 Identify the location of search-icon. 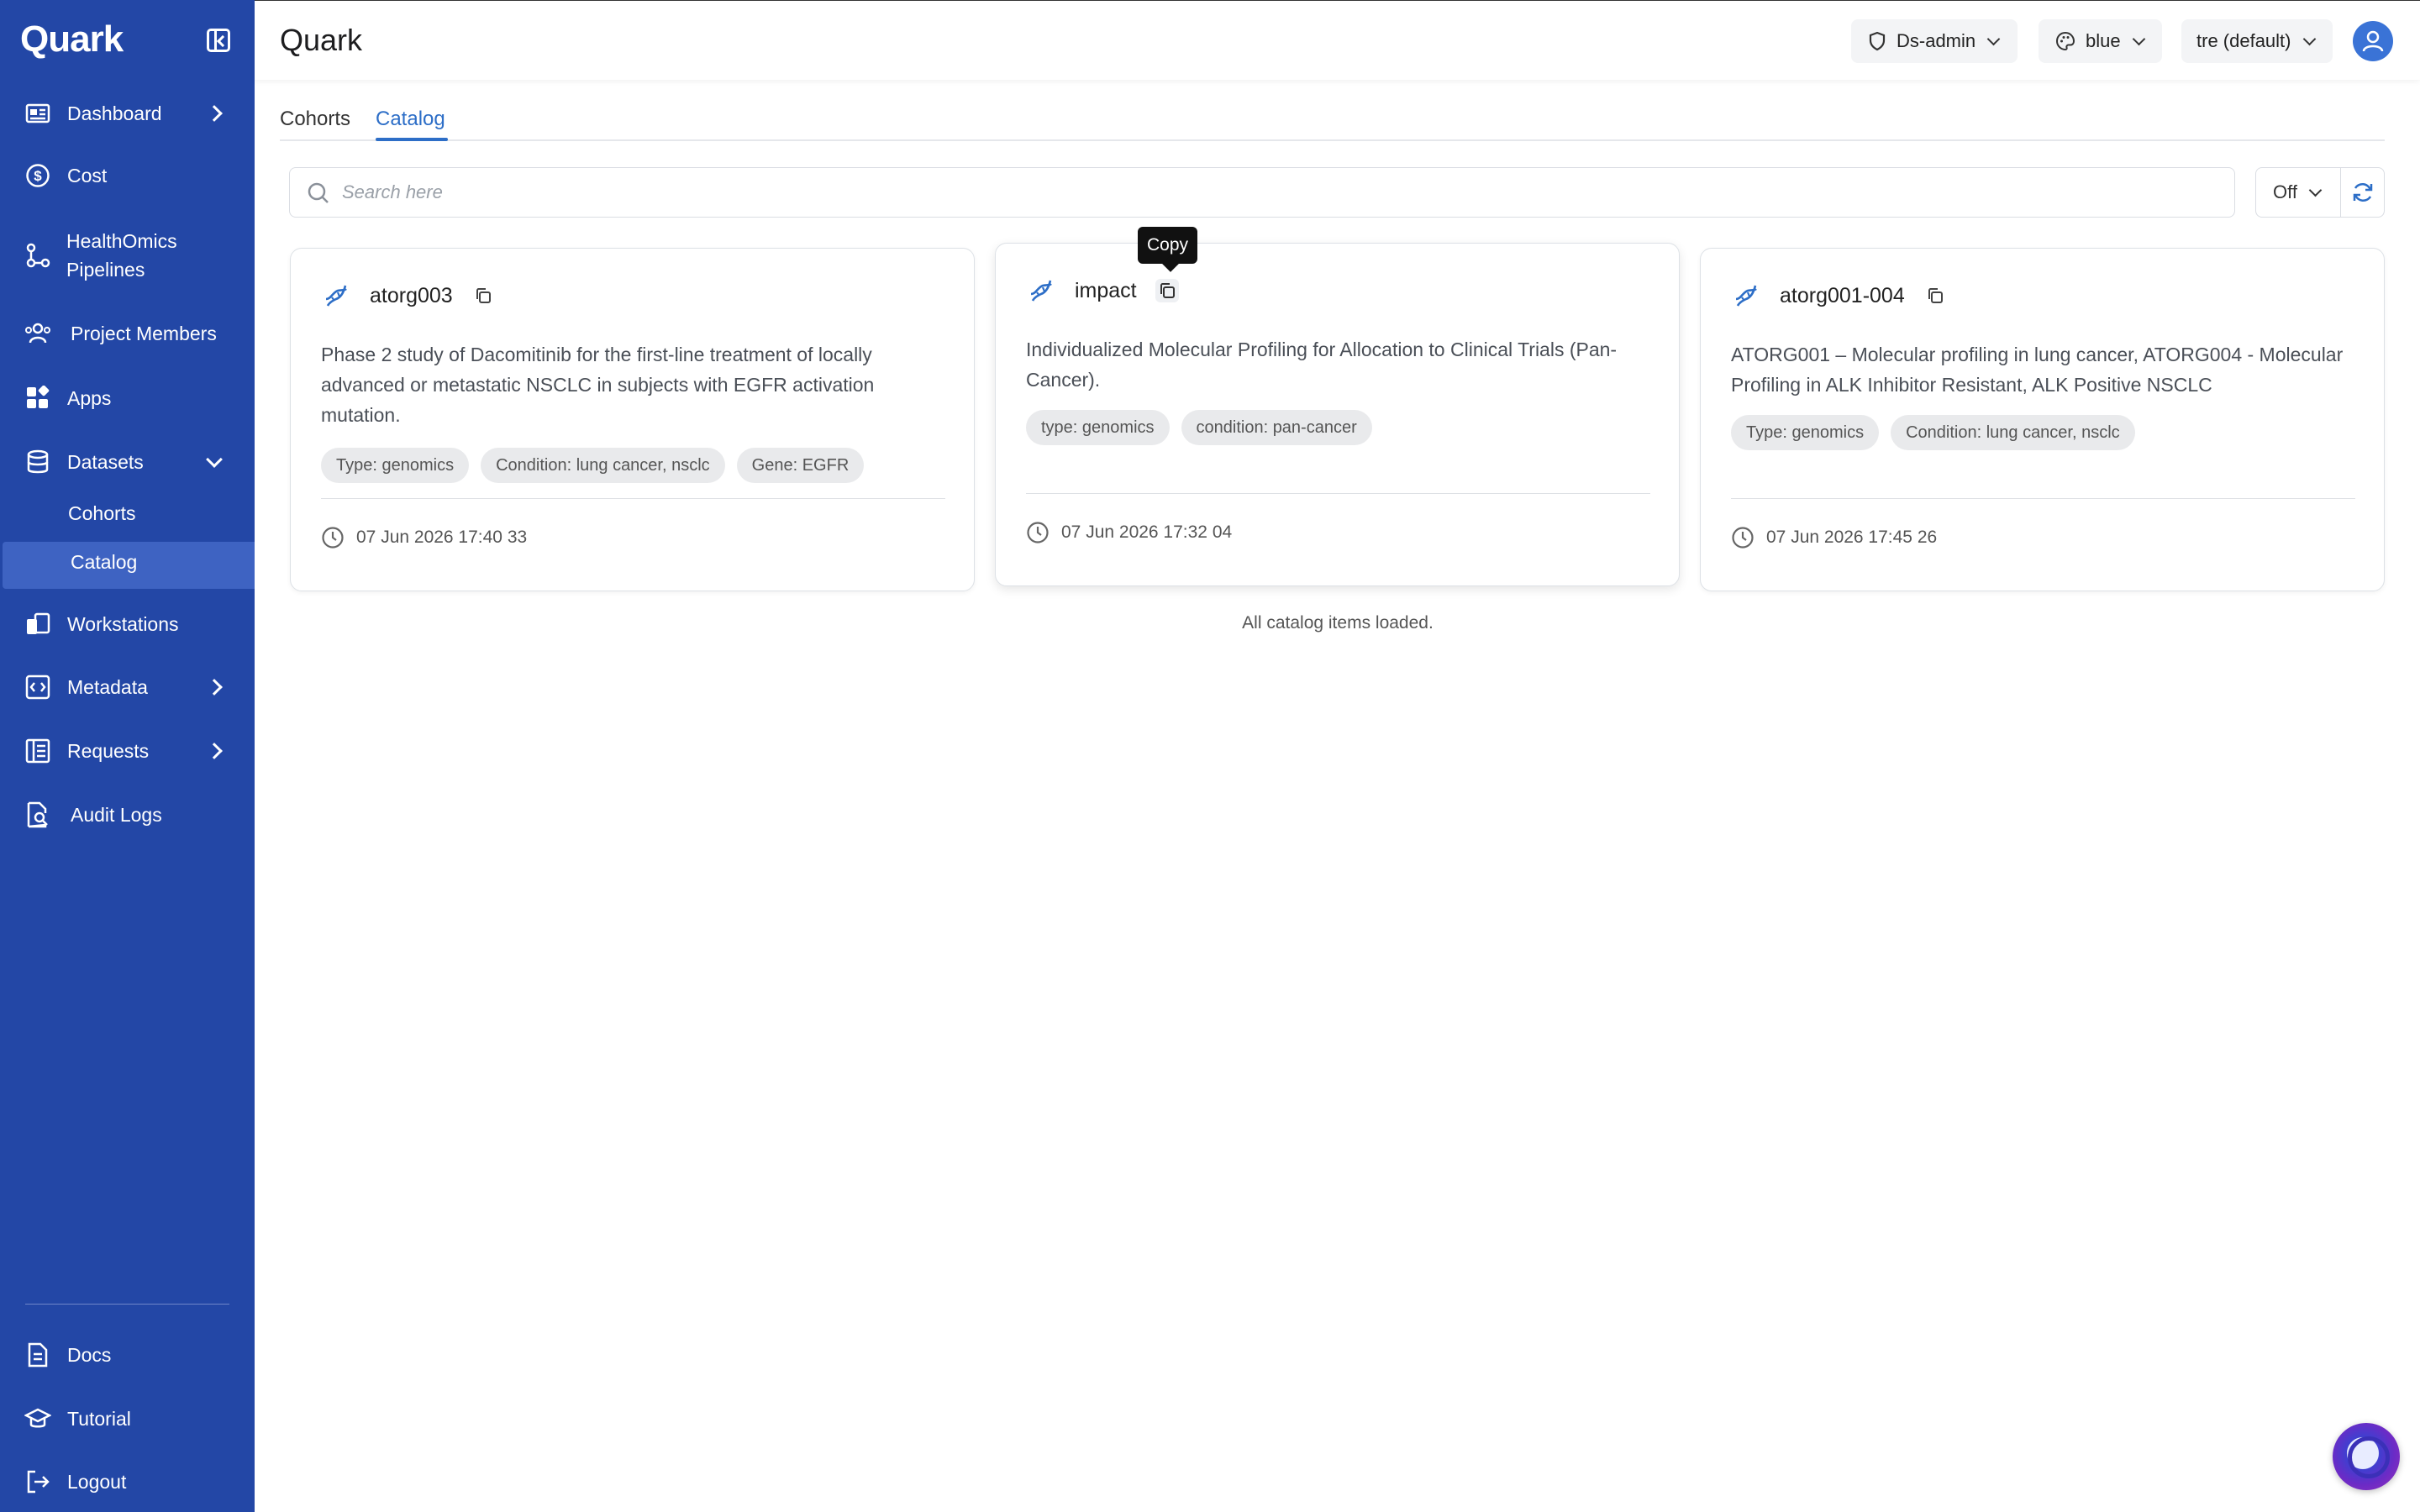
(318, 192).